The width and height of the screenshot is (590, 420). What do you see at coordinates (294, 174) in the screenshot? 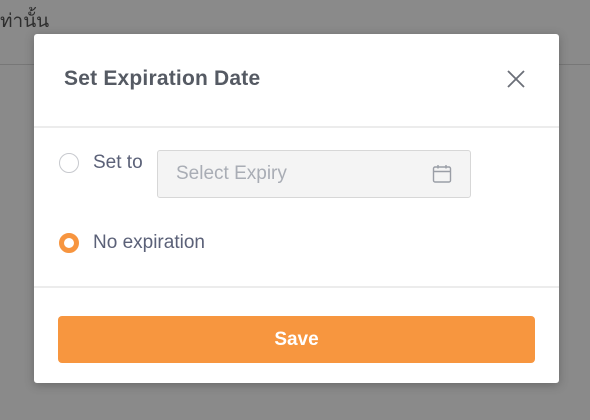
I see `expiry-date-input` at bounding box center [294, 174].